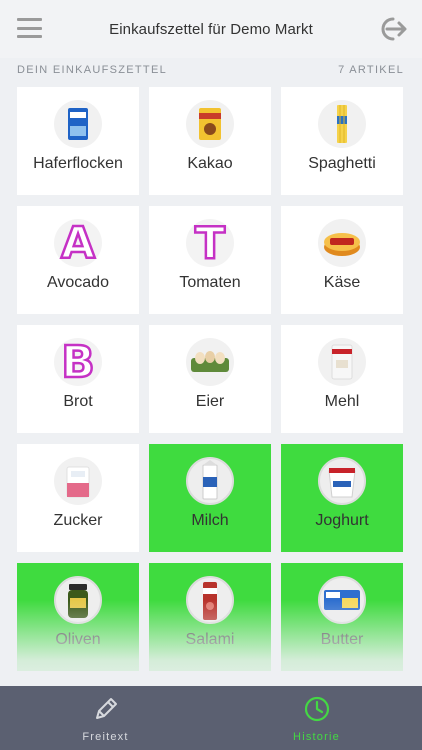  I want to click on milk-carton-icon, so click(210, 481).